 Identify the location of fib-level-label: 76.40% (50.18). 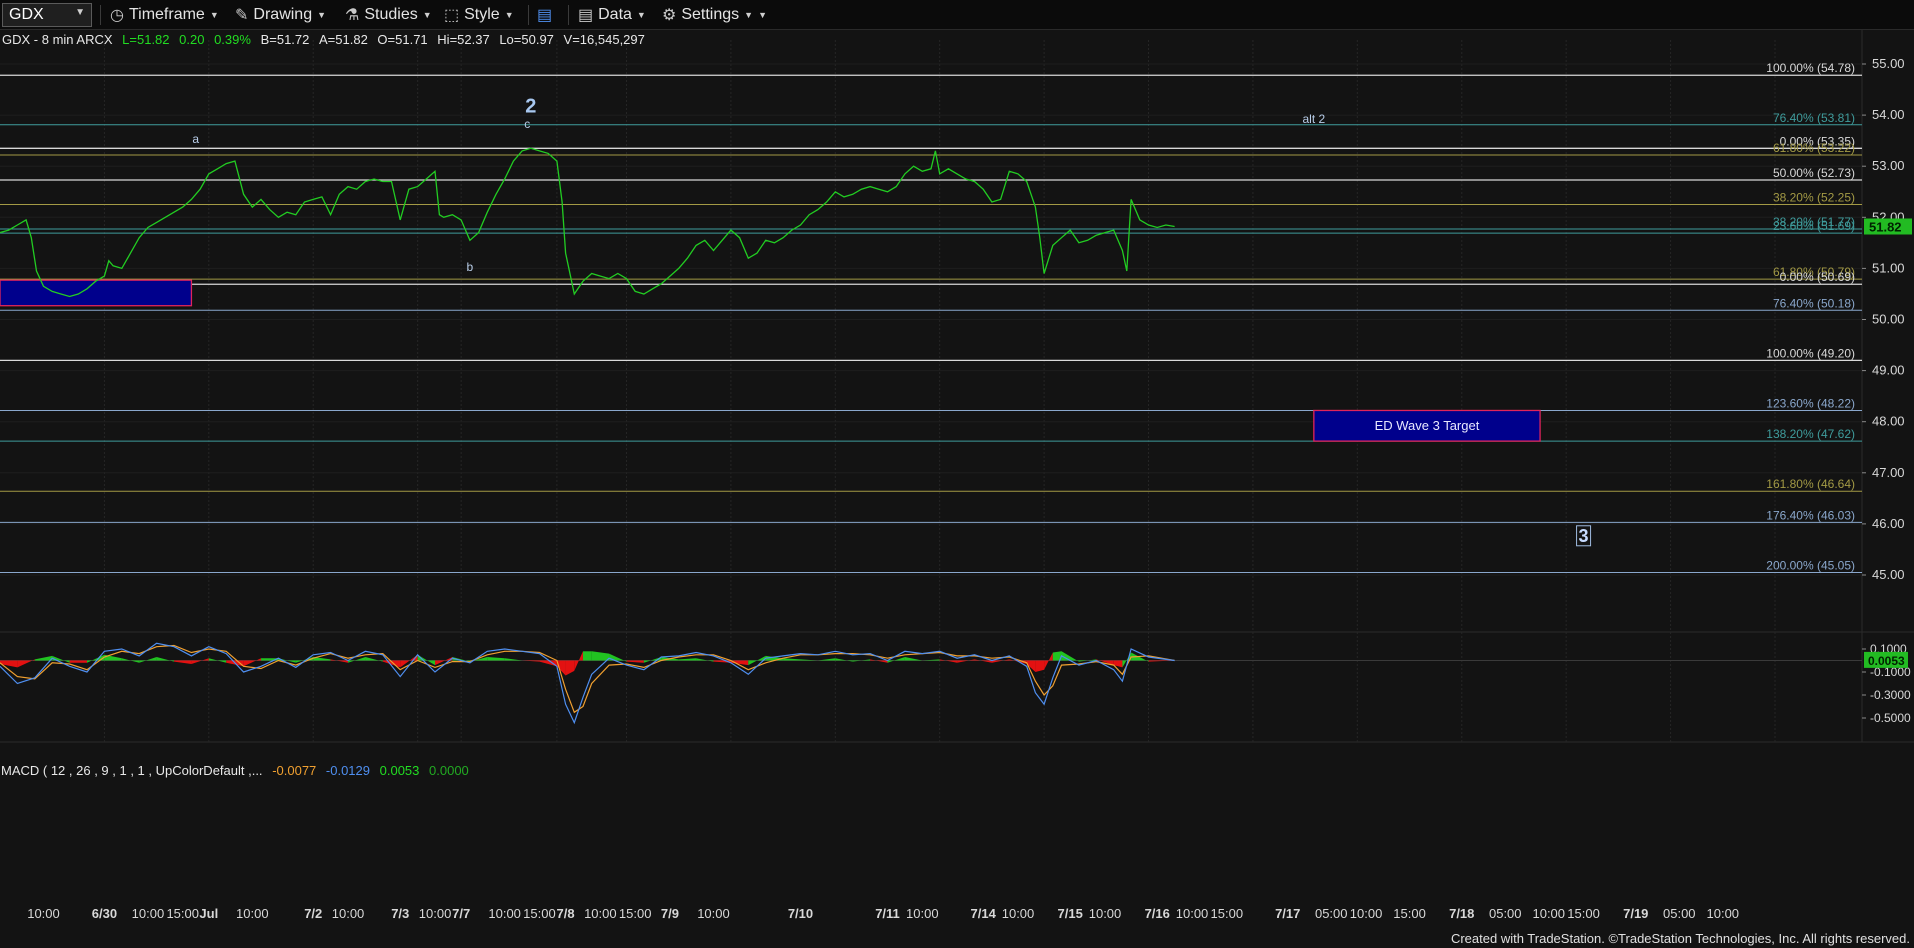
(1814, 303).